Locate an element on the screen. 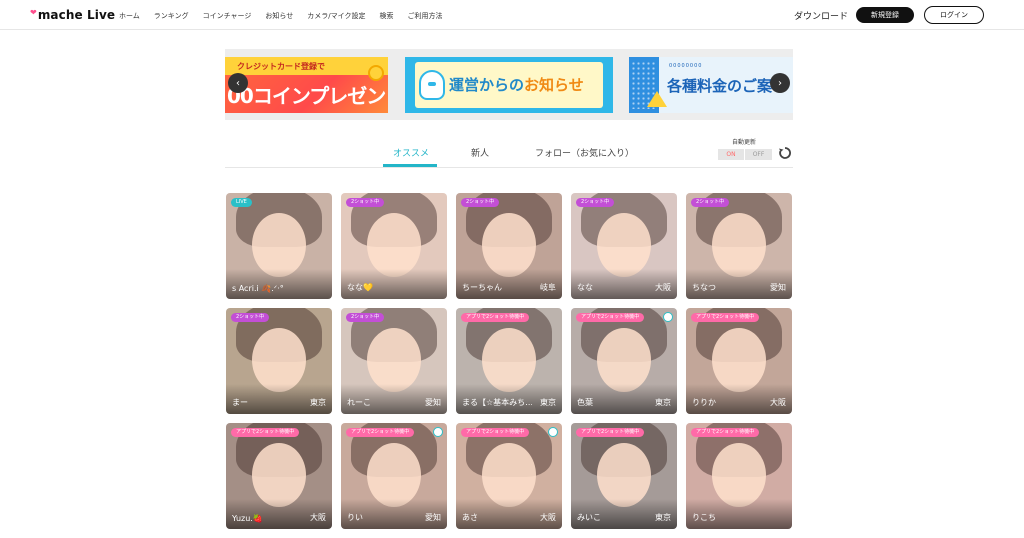 The image size is (1024, 538). status-badge: LIVE is located at coordinates (241, 202).